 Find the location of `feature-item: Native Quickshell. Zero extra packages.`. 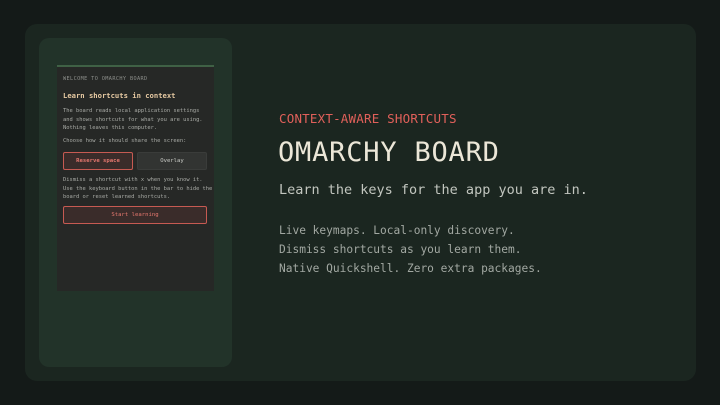

feature-item: Native Quickshell. Zero extra packages. is located at coordinates (410, 268).